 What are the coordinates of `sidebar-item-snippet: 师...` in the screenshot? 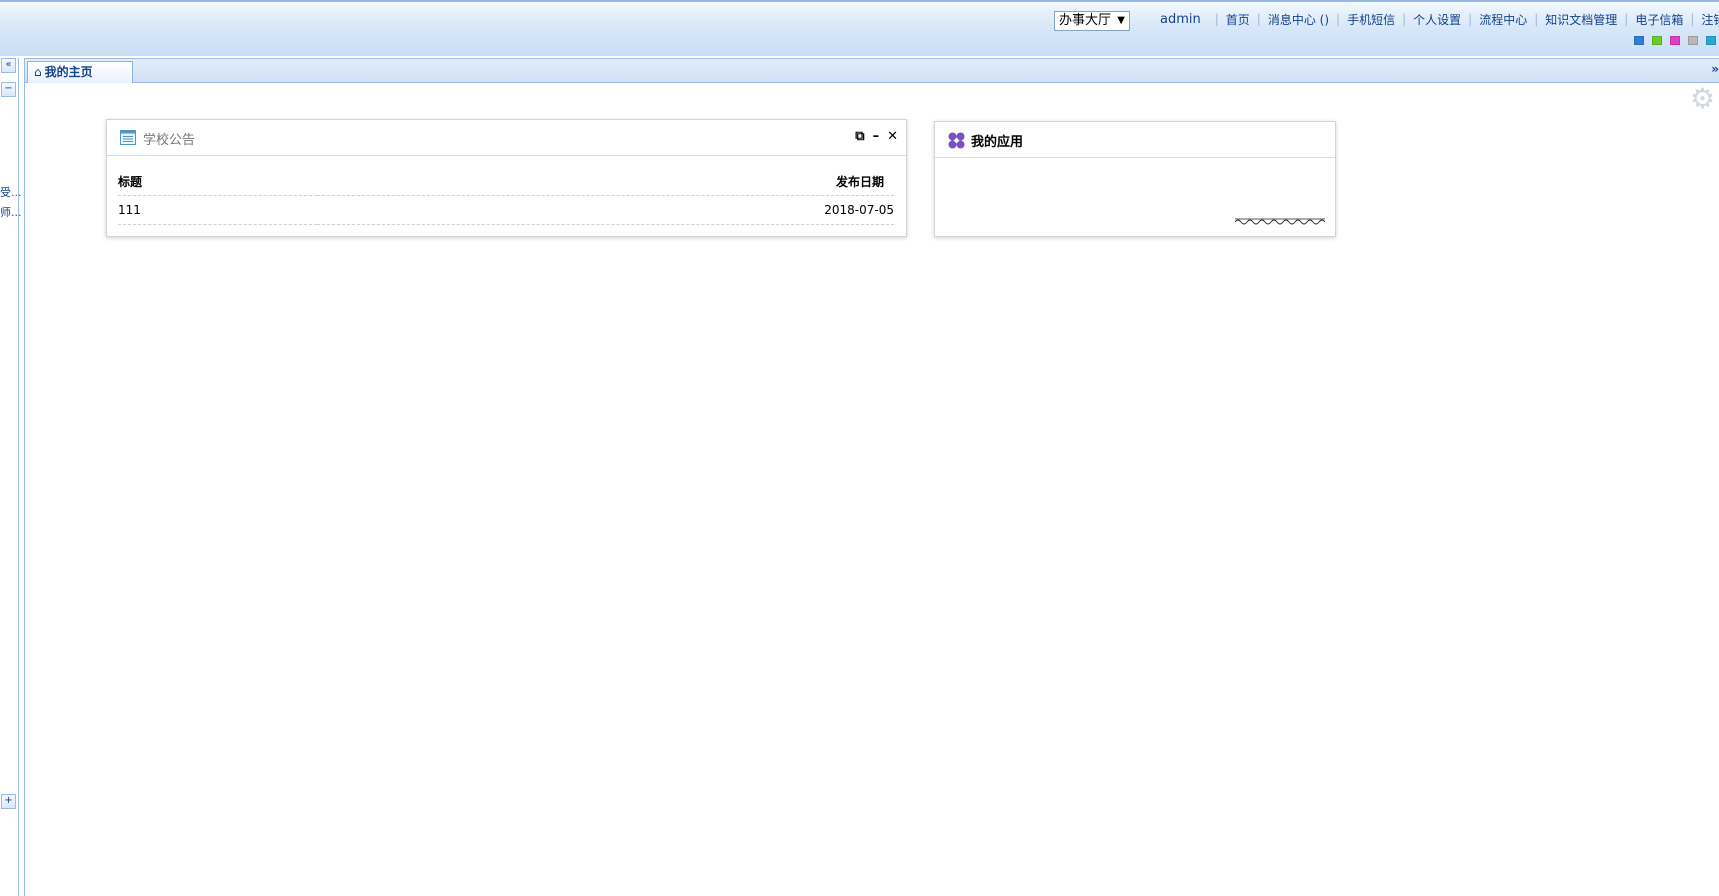 It's located at (11, 212).